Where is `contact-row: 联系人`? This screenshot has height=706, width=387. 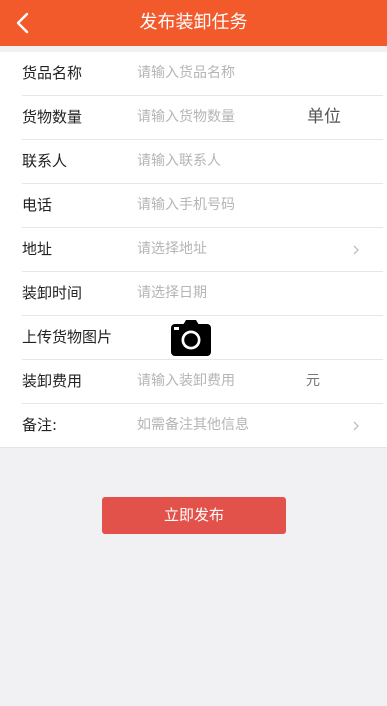 contact-row: 联系人 is located at coordinates (202, 162).